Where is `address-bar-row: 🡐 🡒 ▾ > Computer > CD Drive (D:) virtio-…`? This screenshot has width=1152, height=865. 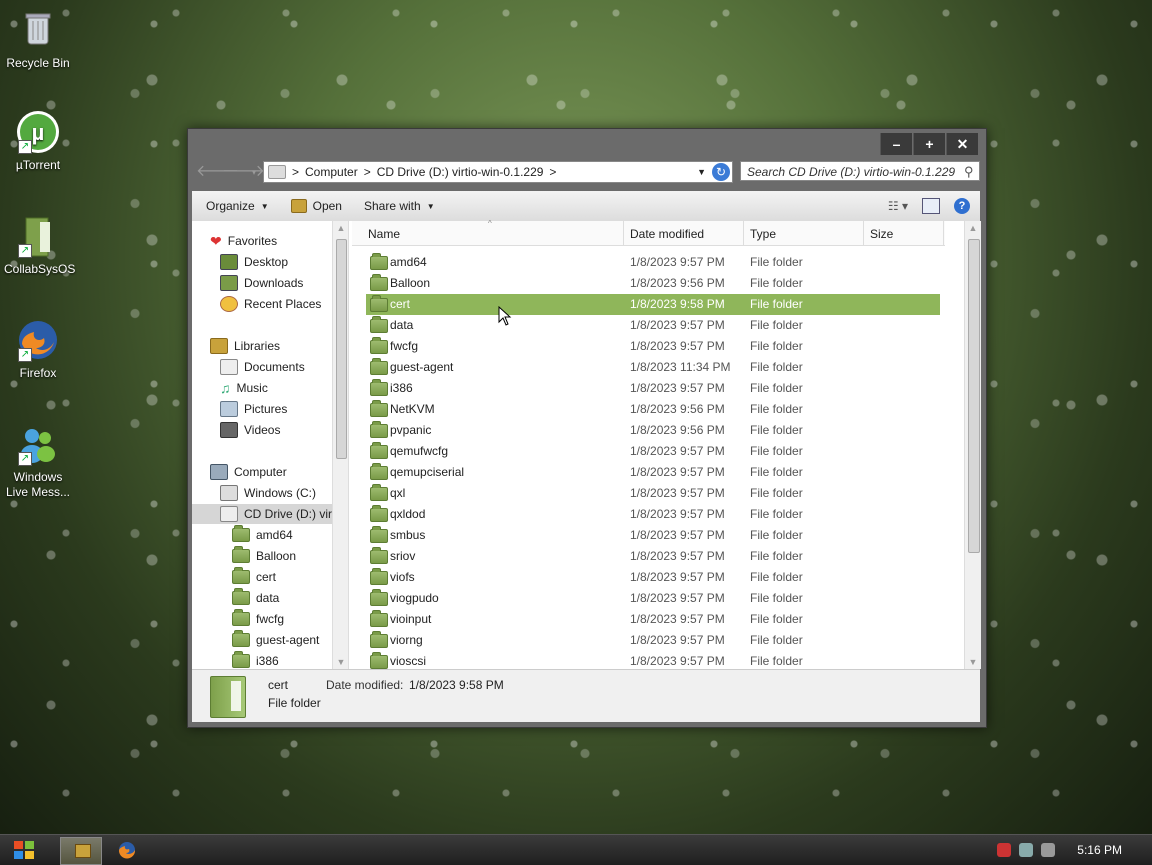 address-bar-row: 🡐 🡒 ▾ > Computer > CD Drive (D:) virtio-… is located at coordinates (587, 172).